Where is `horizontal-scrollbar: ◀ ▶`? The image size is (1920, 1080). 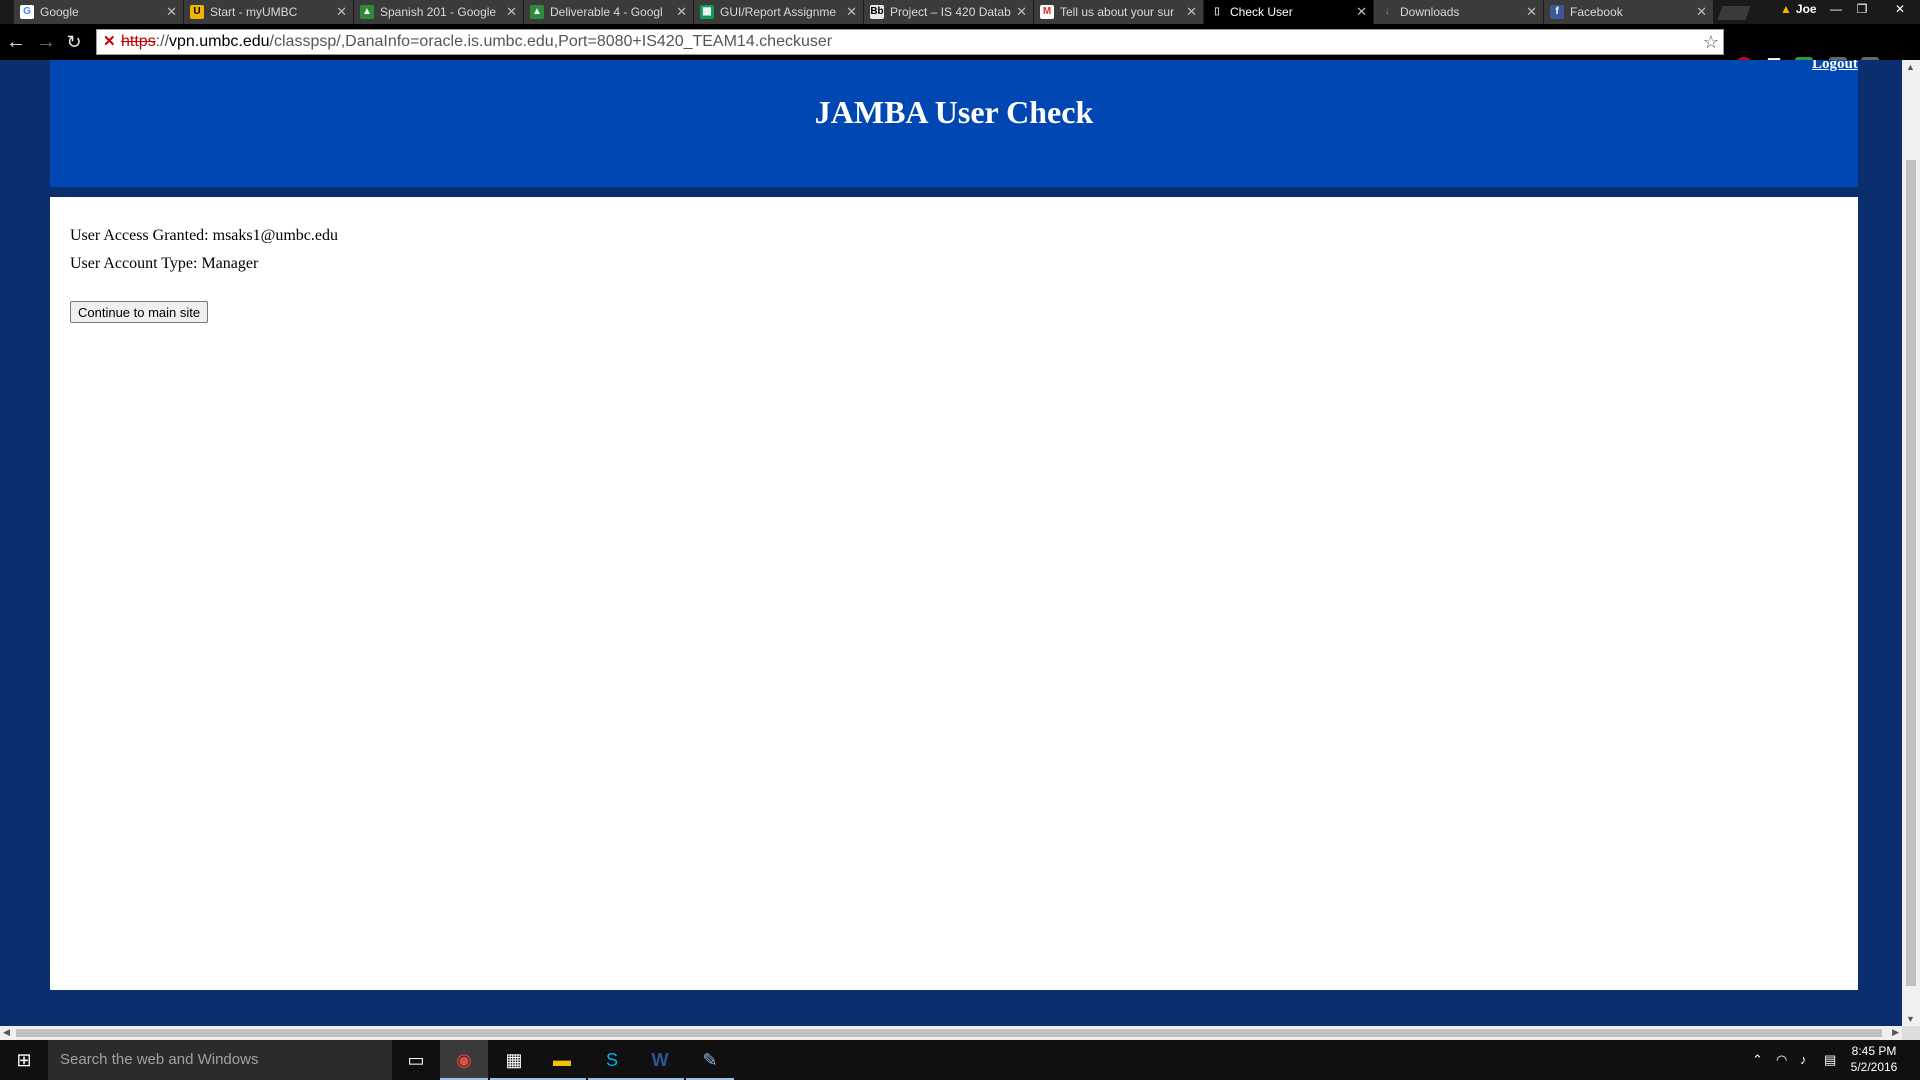 horizontal-scrollbar: ◀ ▶ is located at coordinates (951, 1033).